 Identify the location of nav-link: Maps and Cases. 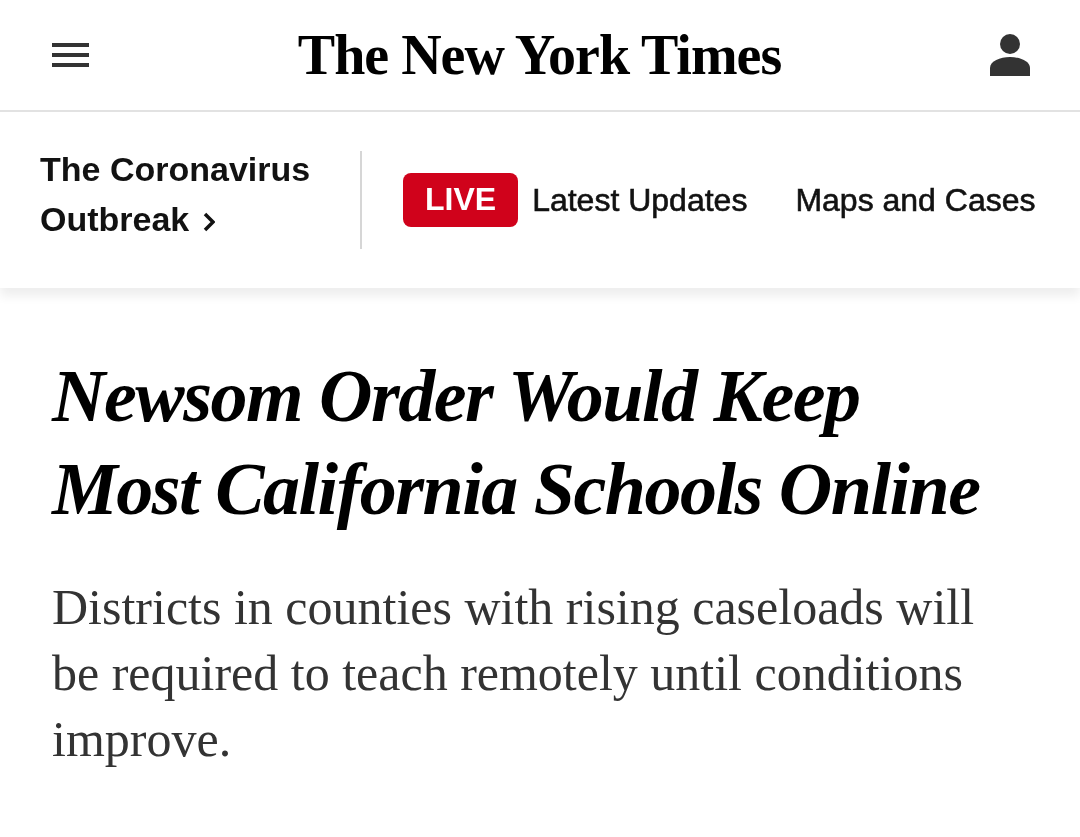
(915, 200).